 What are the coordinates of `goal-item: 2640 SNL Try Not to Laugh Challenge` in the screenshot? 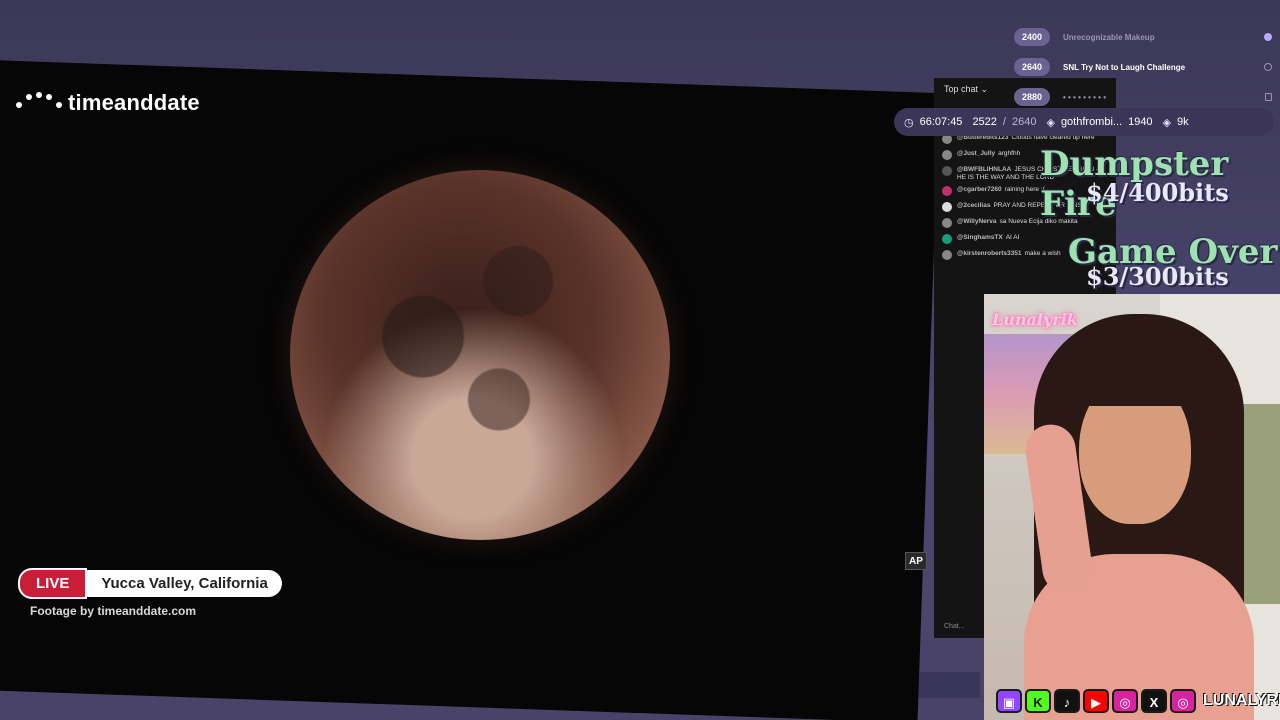 It's located at (1143, 67).